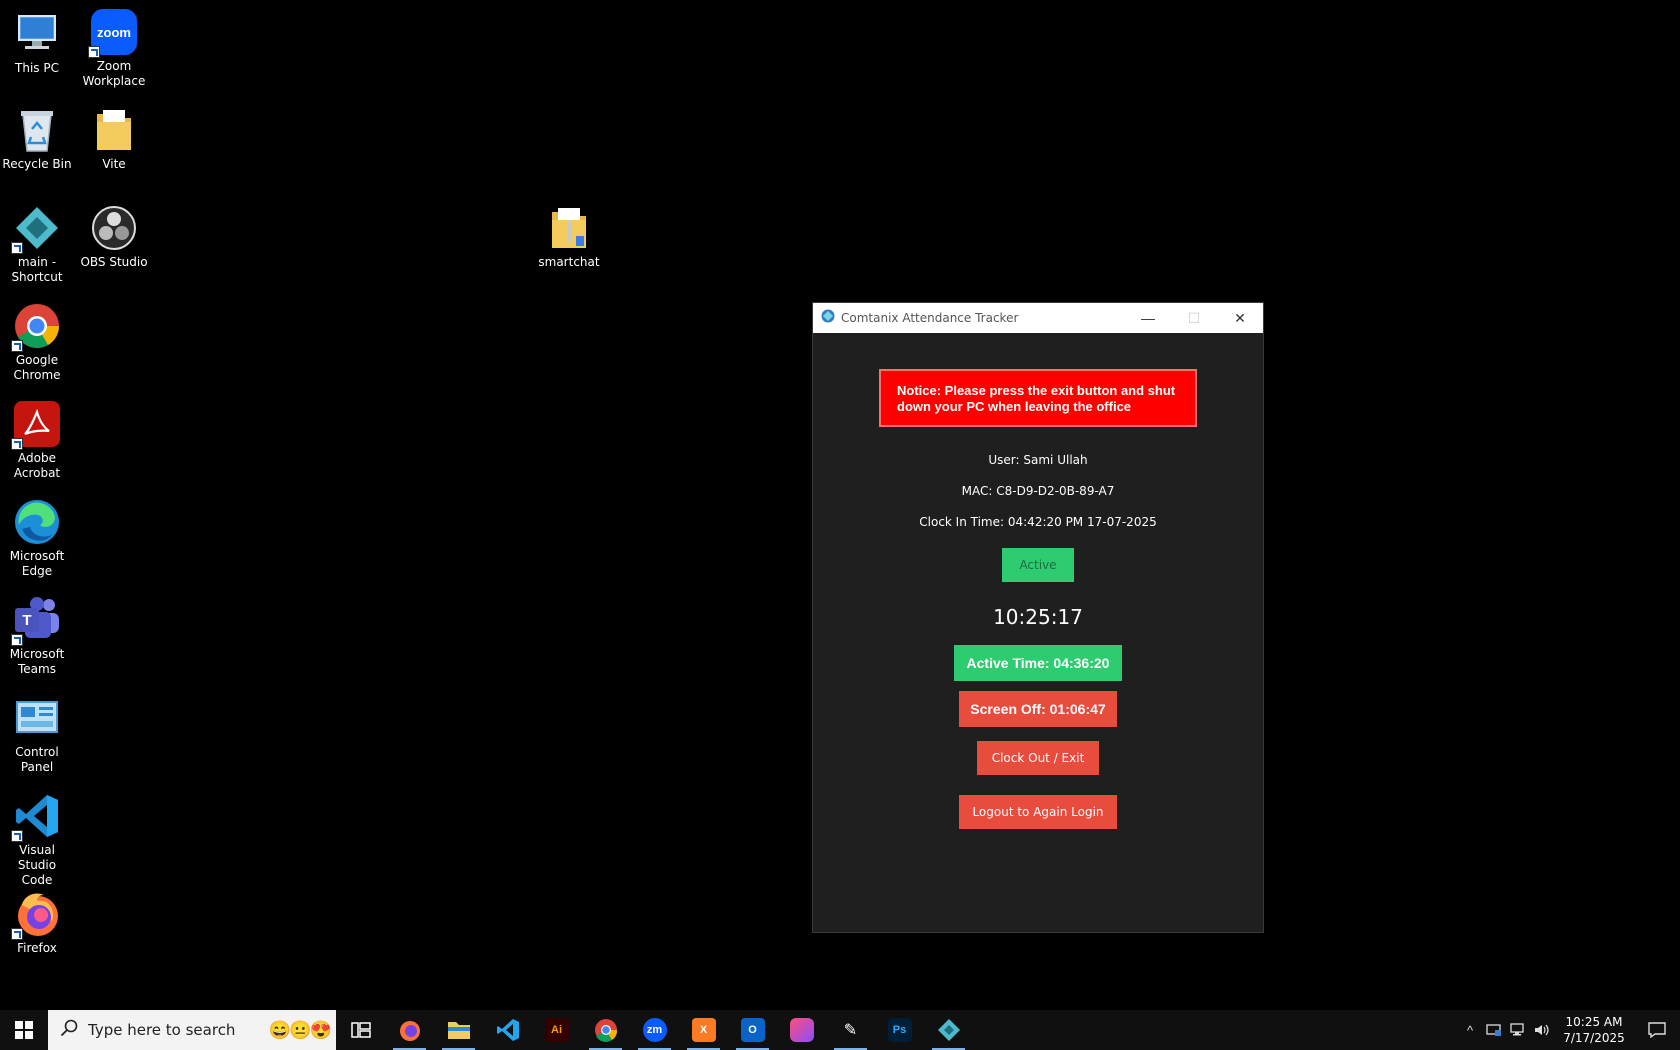  Describe the element at coordinates (37, 718) in the screenshot. I see `control-panel-icon` at that location.